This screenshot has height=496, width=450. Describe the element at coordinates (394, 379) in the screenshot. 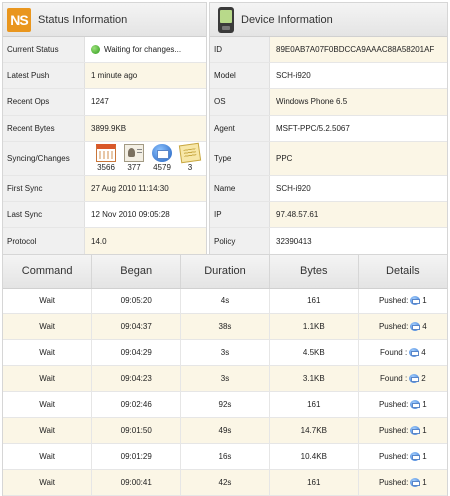

I see `details-label: Found :` at that location.